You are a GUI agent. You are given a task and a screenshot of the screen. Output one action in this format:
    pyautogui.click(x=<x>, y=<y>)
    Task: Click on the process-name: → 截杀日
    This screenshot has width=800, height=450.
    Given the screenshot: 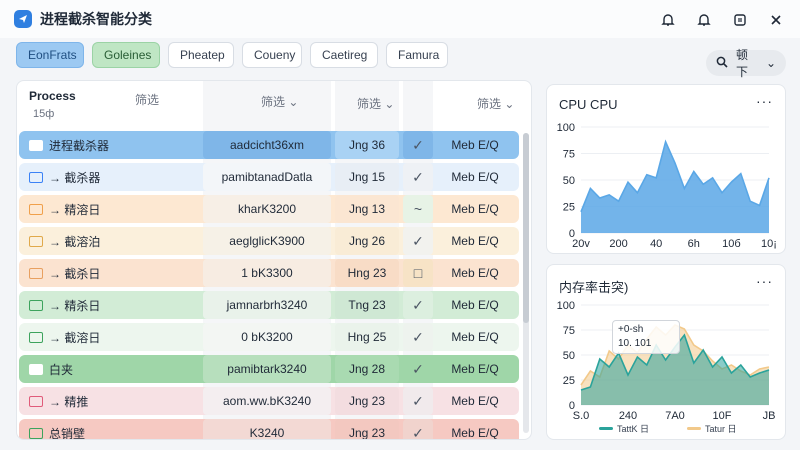 What is the action you would take?
    pyautogui.click(x=75, y=273)
    